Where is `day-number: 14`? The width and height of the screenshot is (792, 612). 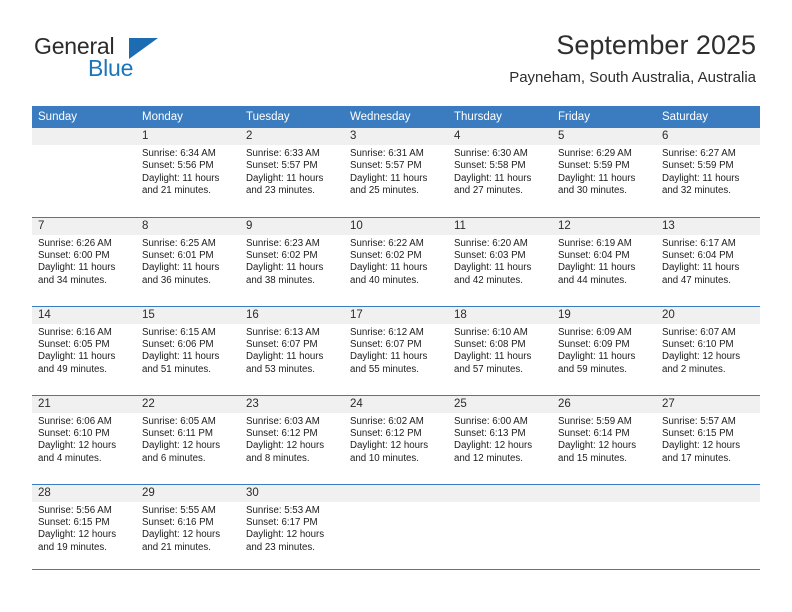 day-number: 14 is located at coordinates (84, 315).